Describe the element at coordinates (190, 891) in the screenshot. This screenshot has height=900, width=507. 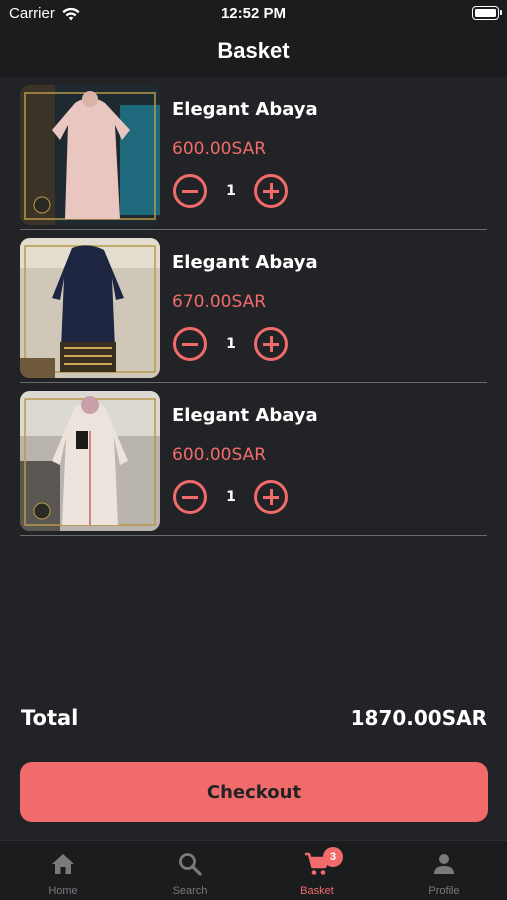
I see `tab-label: Search` at that location.